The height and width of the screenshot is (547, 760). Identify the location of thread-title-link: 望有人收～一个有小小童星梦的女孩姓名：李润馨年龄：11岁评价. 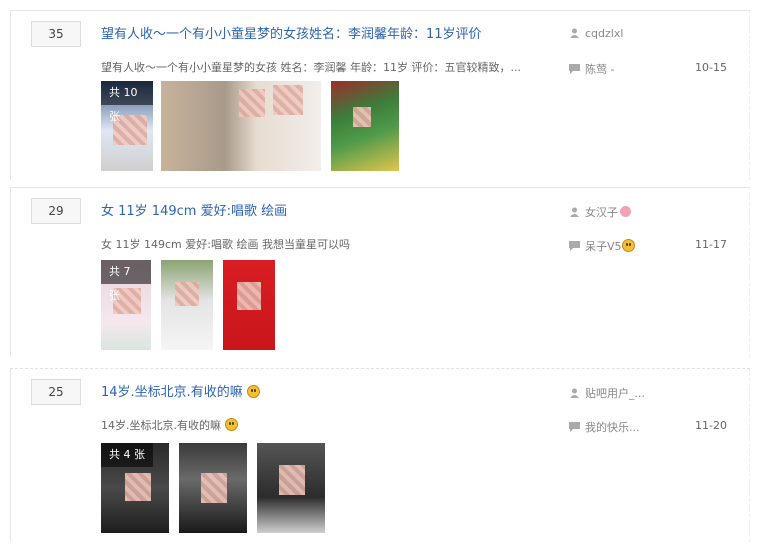
(291, 32).